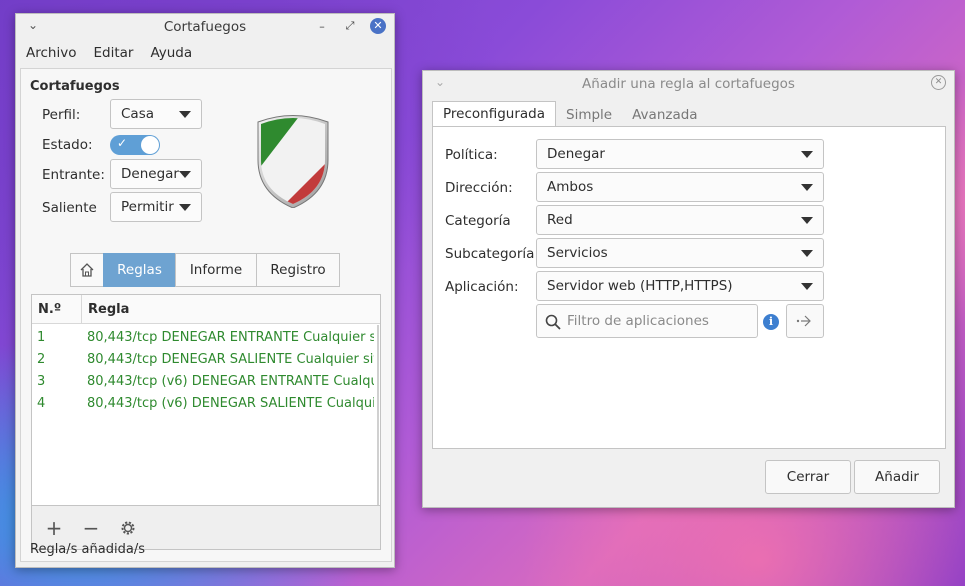 Image resolution: width=965 pixels, height=586 pixels. I want to click on application-label: Aplicación:, so click(482, 287).